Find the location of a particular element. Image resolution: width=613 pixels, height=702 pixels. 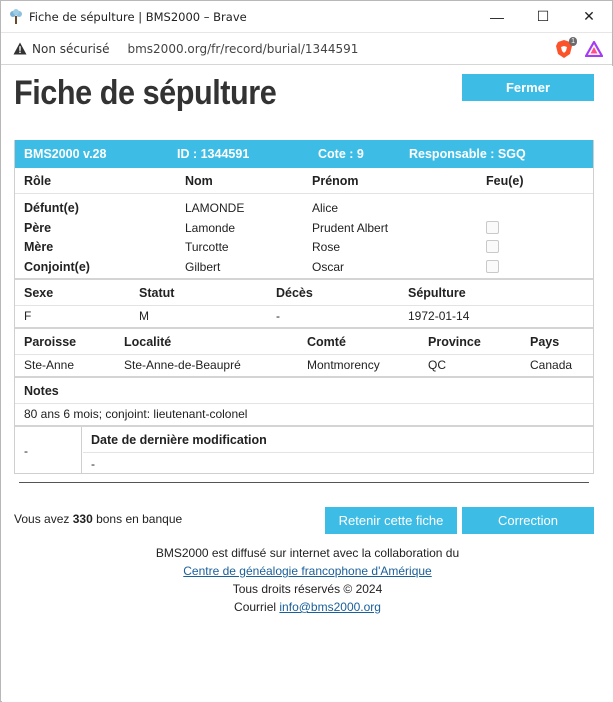

event-deces: - is located at coordinates (278, 315).